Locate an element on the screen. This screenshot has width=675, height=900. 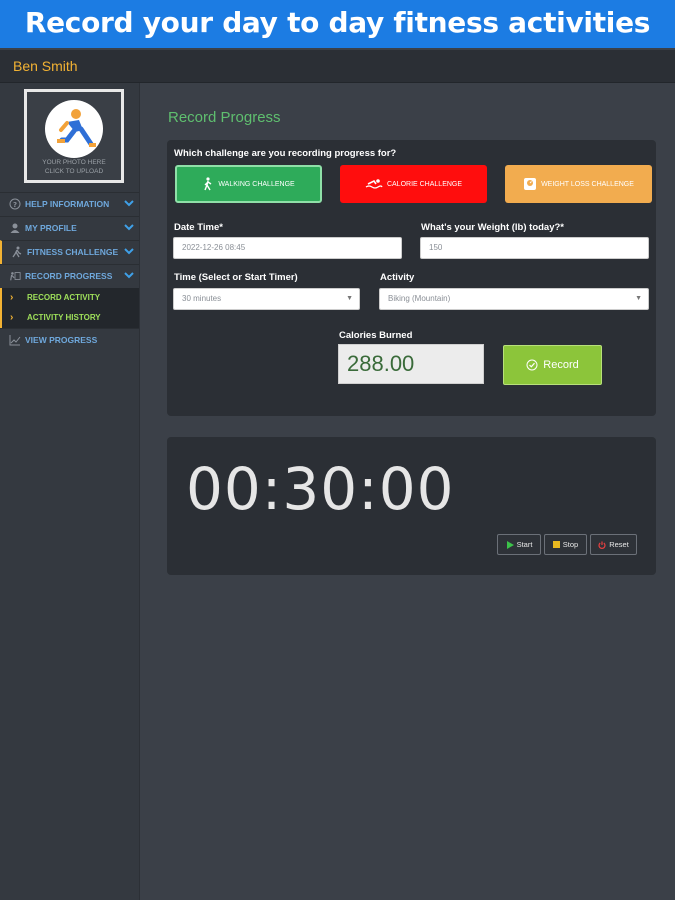
sidebar-item-help: ? HELP INFORMATION is located at coordinates (69, 204).